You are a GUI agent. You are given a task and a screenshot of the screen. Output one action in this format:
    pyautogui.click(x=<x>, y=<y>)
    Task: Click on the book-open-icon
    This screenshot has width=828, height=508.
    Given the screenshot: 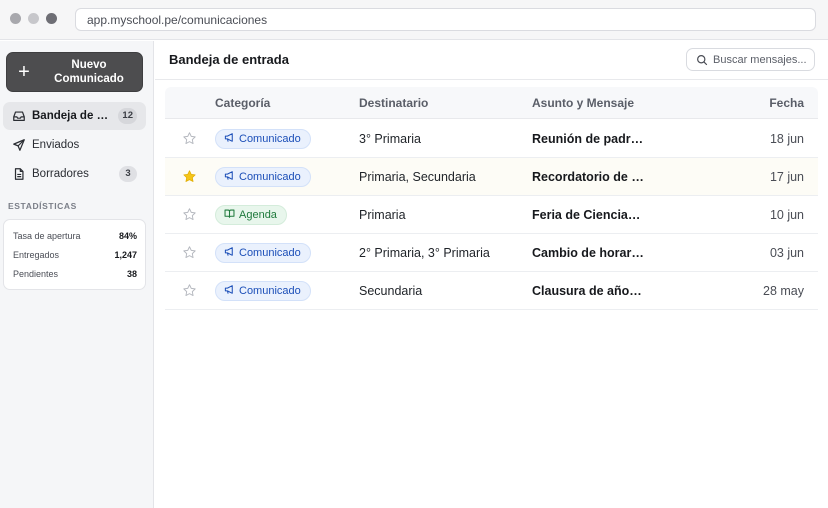 What is the action you would take?
    pyautogui.click(x=229, y=213)
    